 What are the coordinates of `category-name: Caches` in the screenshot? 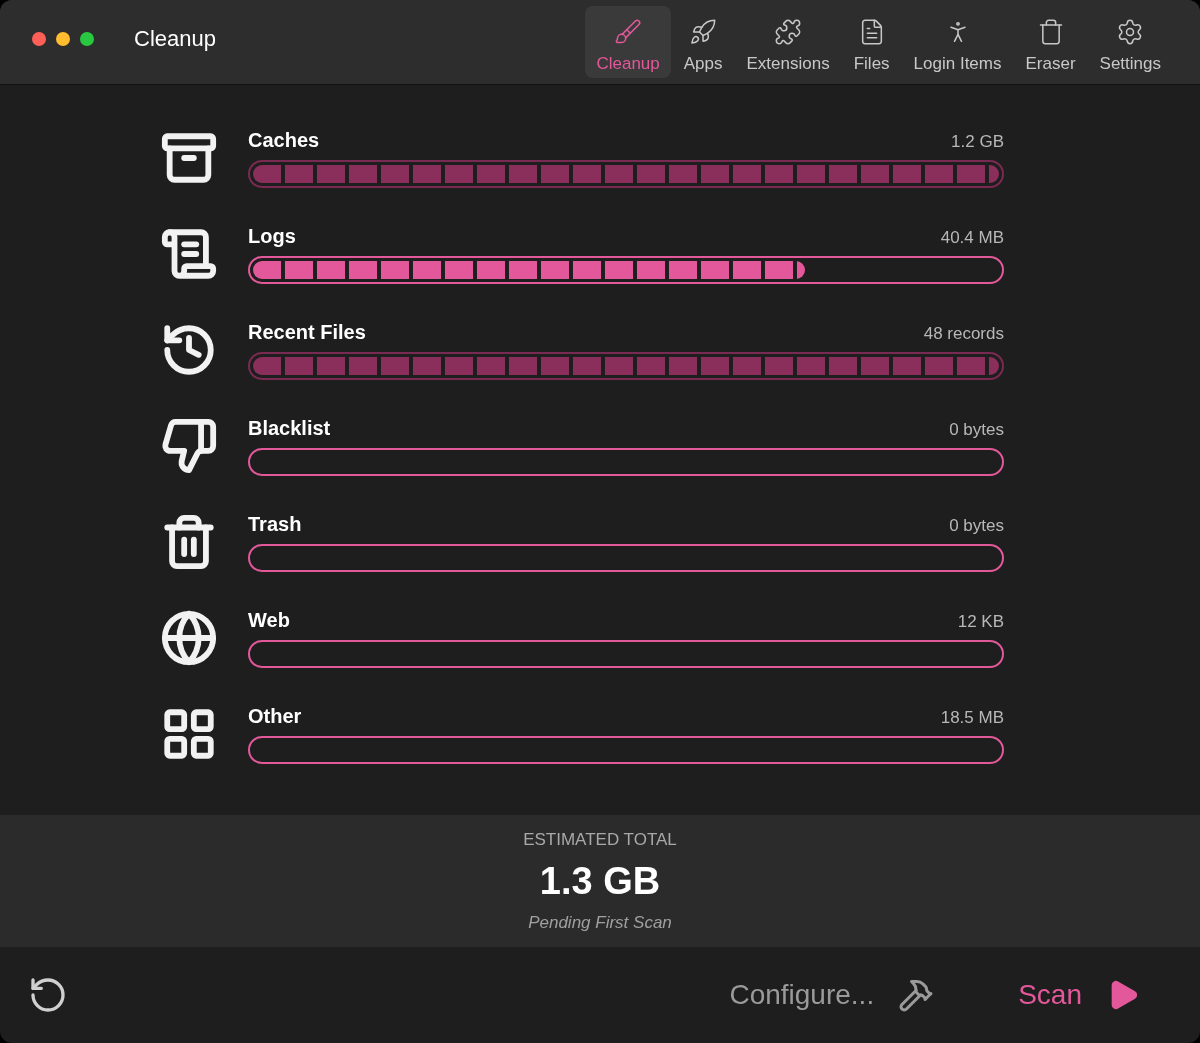 It's located at (284, 140).